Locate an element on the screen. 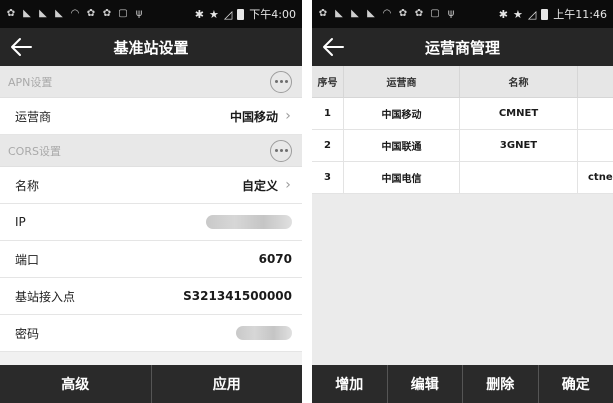 The height and width of the screenshot is (403, 613). bottom-action-bar: 增加 编辑 删除 确定 is located at coordinates (462, 384).